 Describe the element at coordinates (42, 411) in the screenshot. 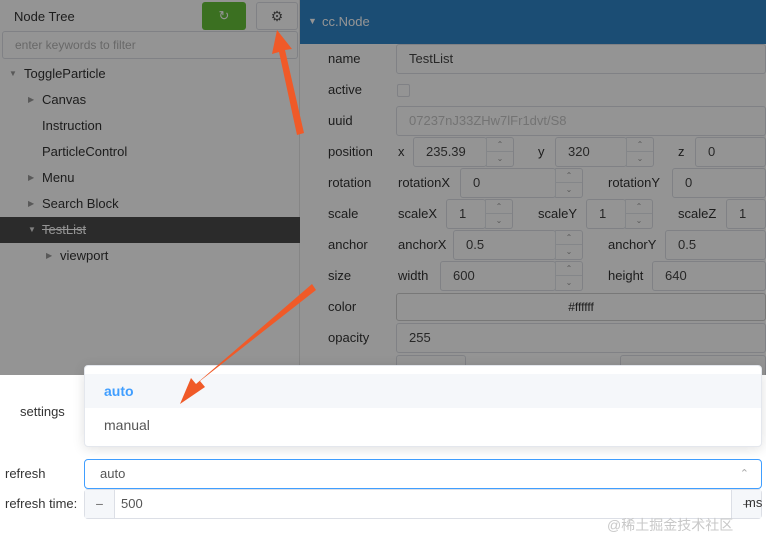

I see `settings-title: settings` at that location.